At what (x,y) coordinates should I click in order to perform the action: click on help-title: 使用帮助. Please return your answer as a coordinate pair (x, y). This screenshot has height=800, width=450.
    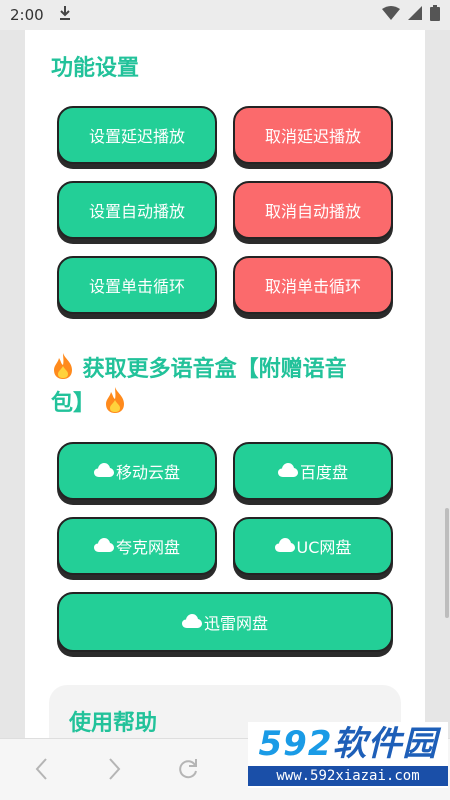
    Looking at the image, I should click on (113, 723).